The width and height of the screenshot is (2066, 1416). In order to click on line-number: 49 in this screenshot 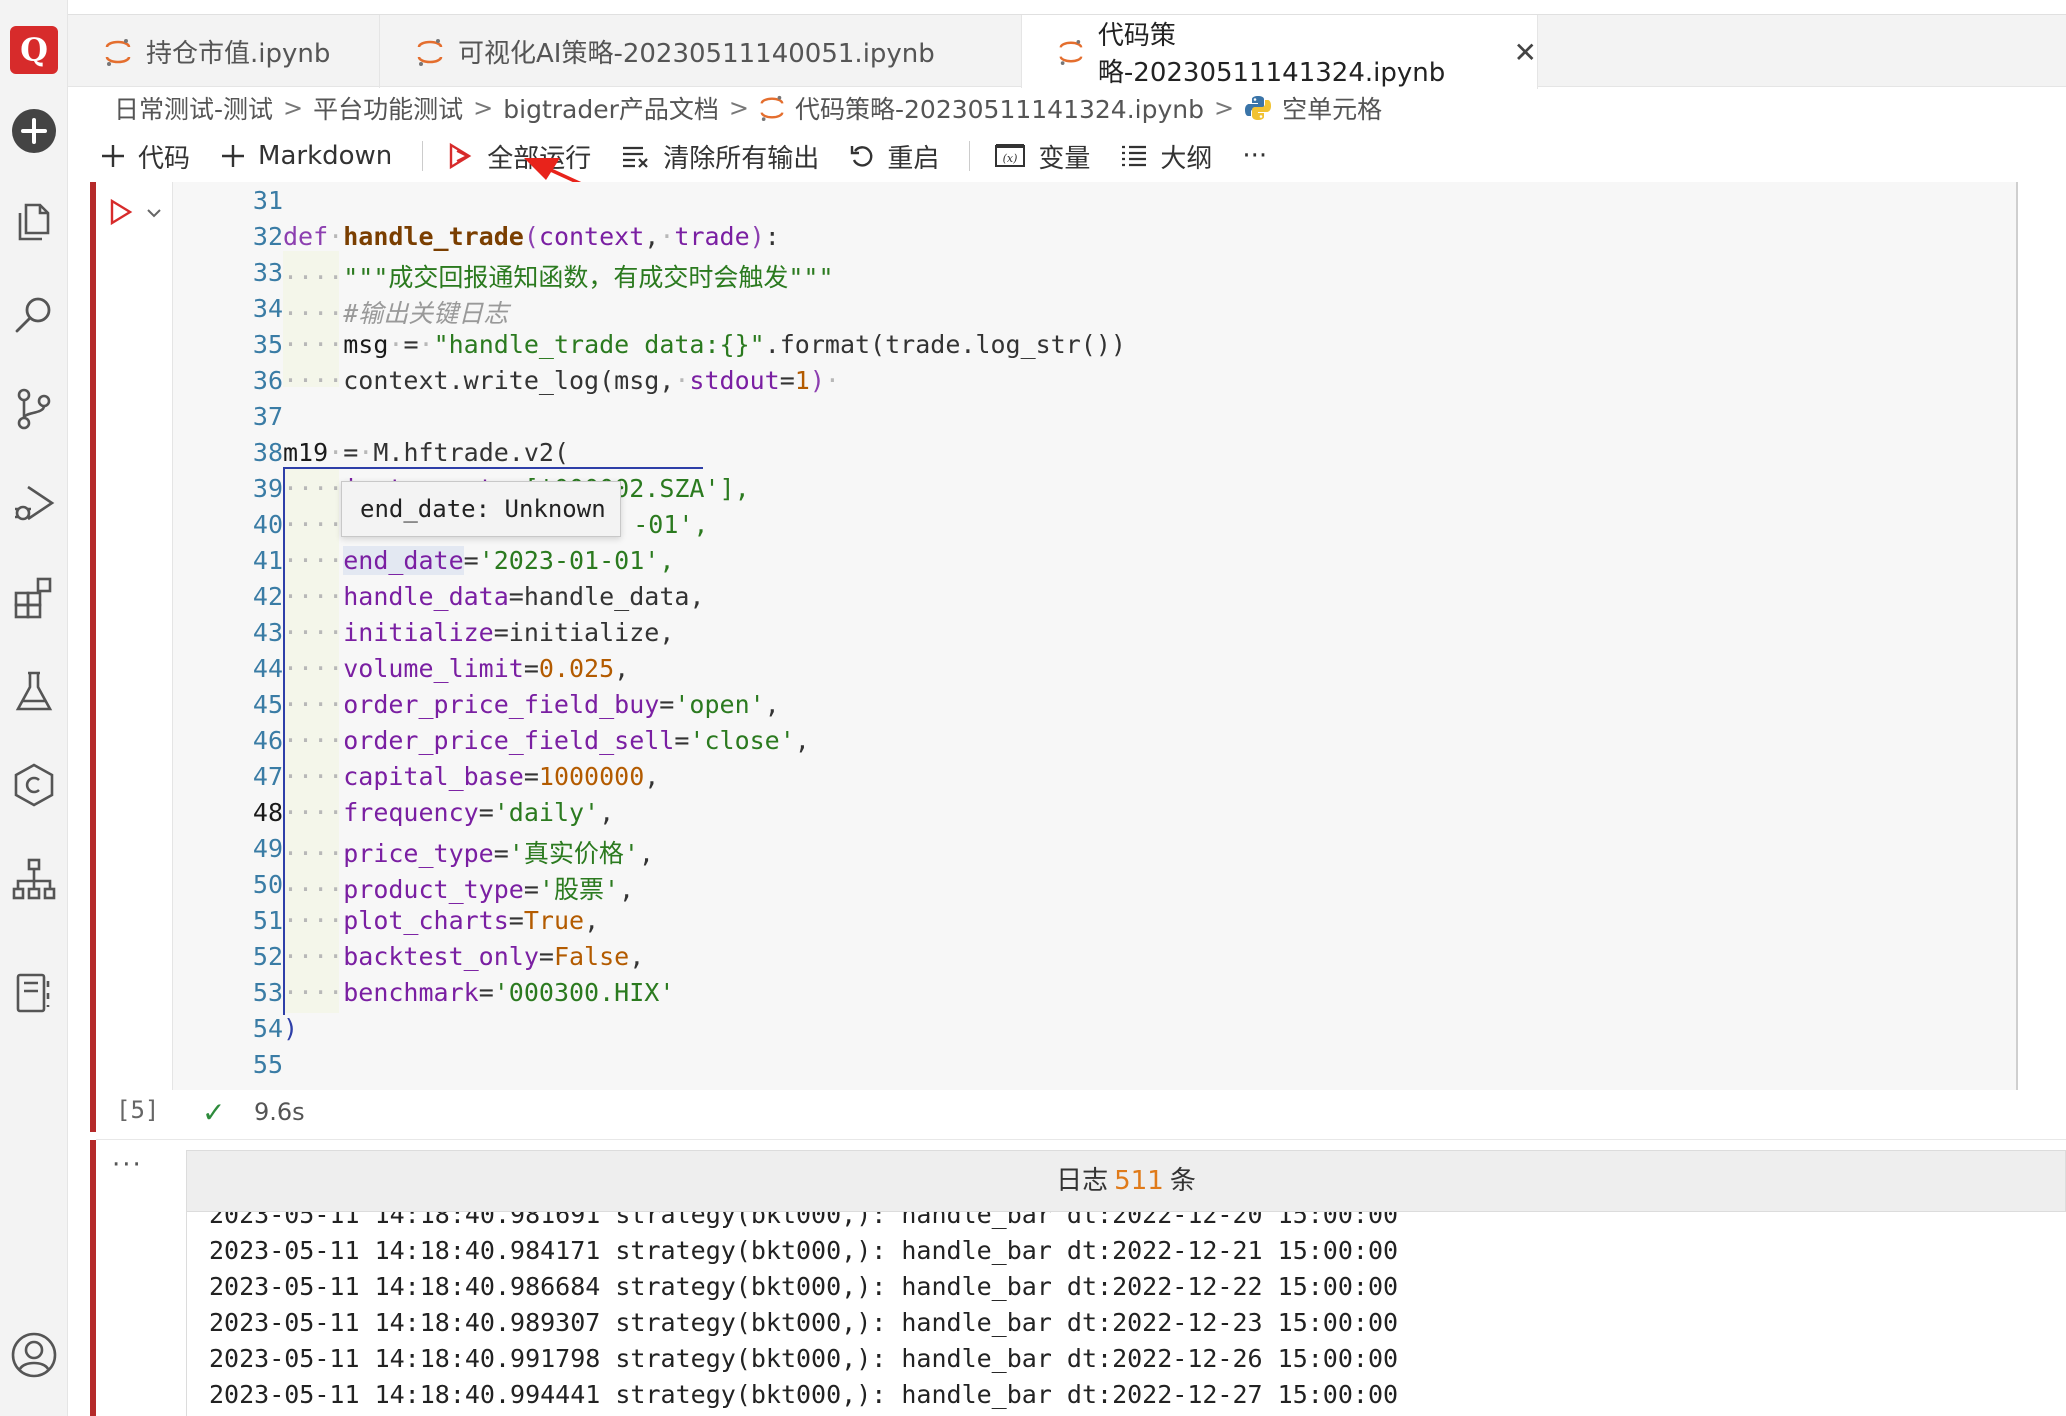, I will do `click(267, 848)`.